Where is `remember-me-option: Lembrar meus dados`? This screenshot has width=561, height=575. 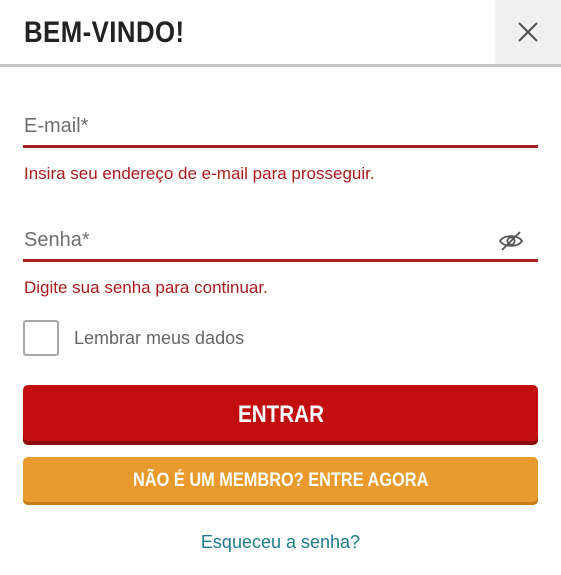 remember-me-option: Lembrar meus dados is located at coordinates (133, 338).